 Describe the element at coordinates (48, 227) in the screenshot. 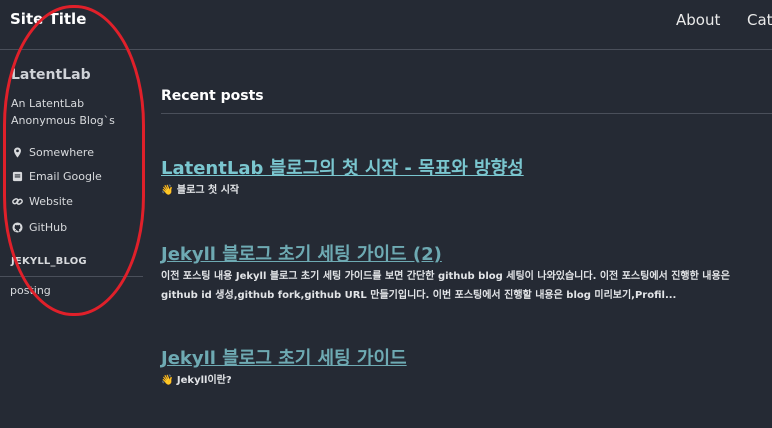

I see `author-github-label: GitHub` at that location.